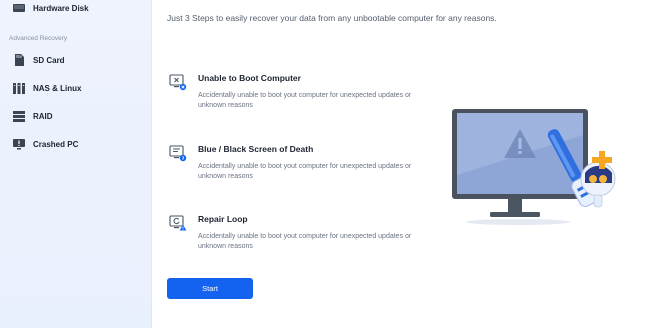 The image size is (648, 328). I want to click on sidebar-item-hardware-disk: Hardware Disk, so click(50, 9).